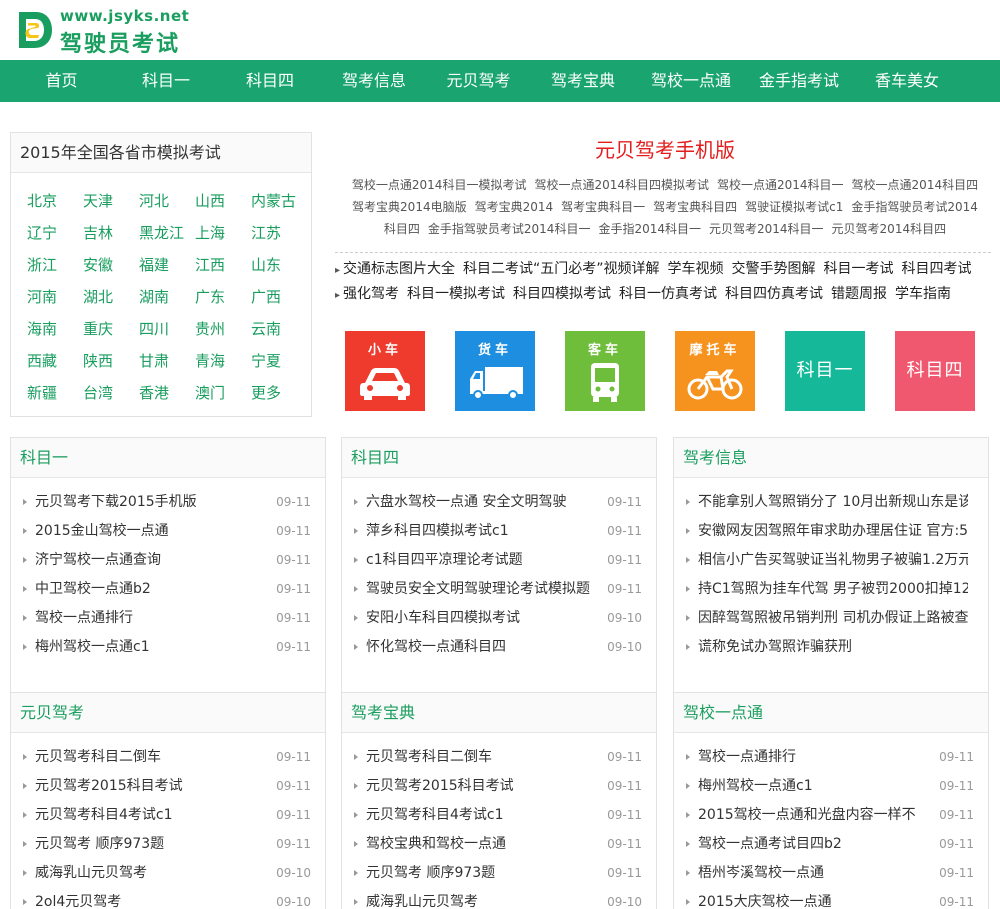 Image resolution: width=1000 pixels, height=909 pixels. I want to click on panel-title: 元贝驾考, so click(168, 713).